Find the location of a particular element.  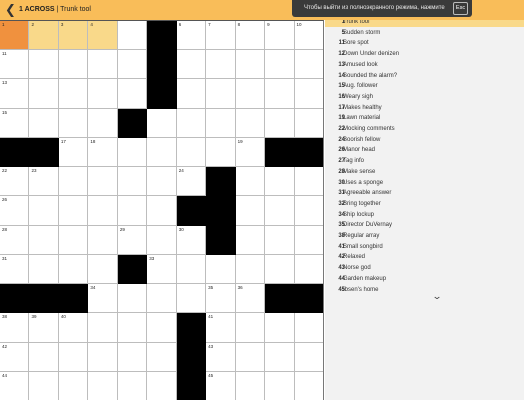

clue-item: 27 Tag info is located at coordinates (424, 161).